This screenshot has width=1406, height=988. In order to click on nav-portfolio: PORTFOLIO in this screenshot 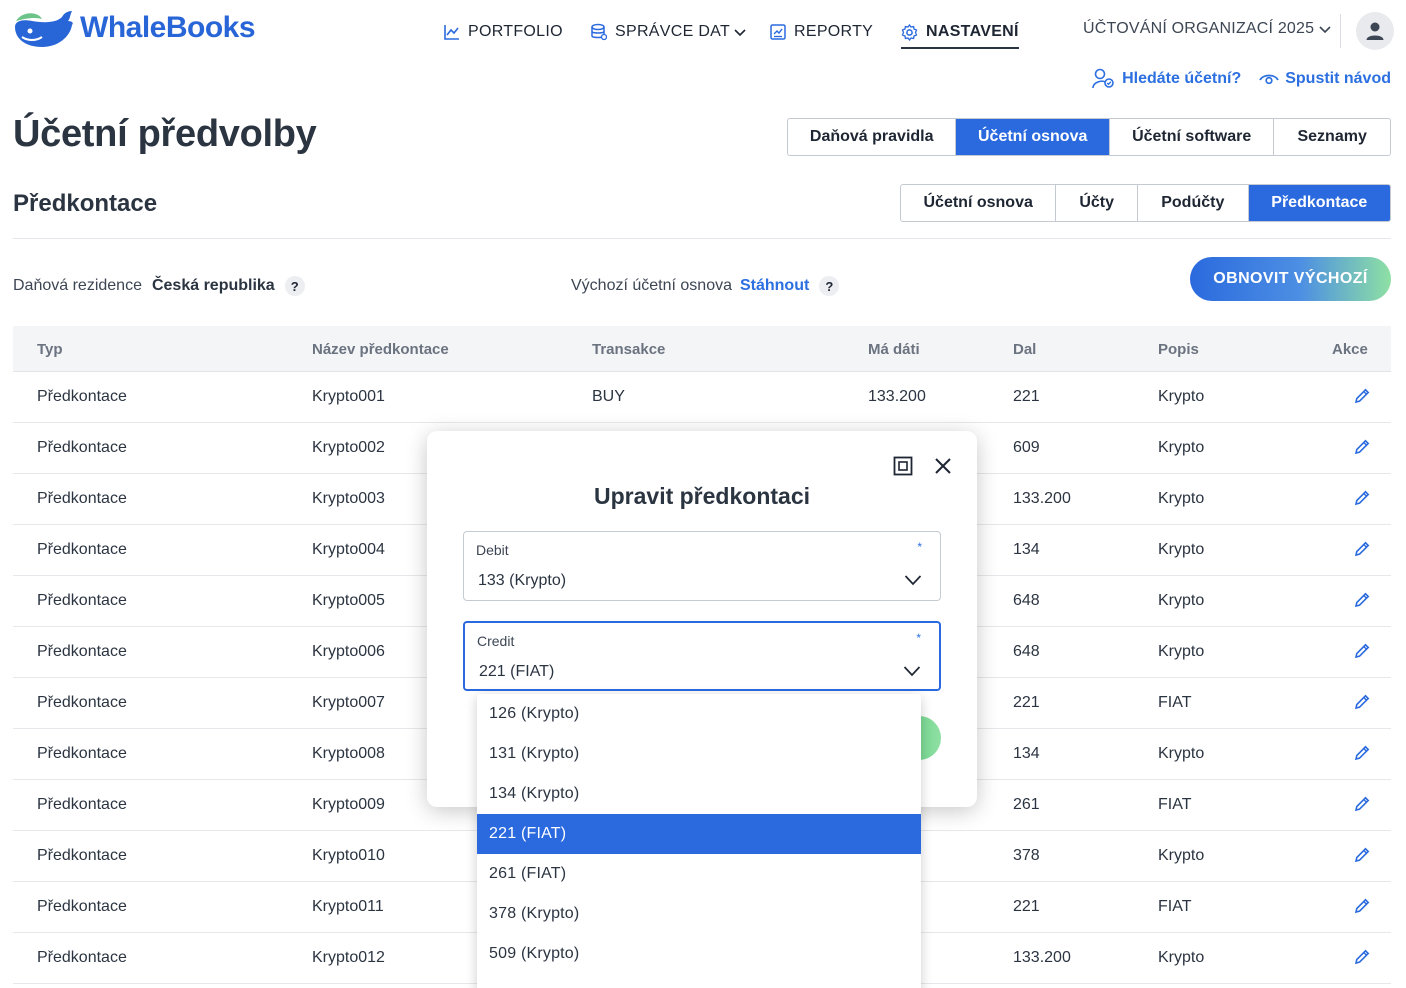, I will do `click(503, 32)`.